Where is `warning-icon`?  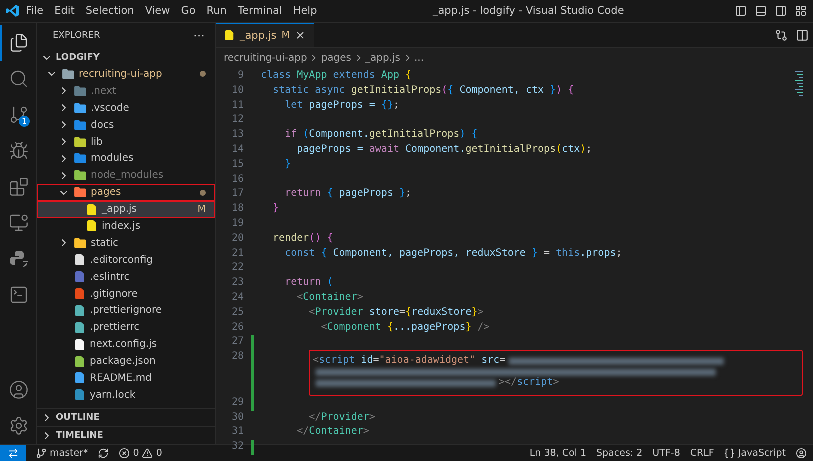 warning-icon is located at coordinates (148, 453).